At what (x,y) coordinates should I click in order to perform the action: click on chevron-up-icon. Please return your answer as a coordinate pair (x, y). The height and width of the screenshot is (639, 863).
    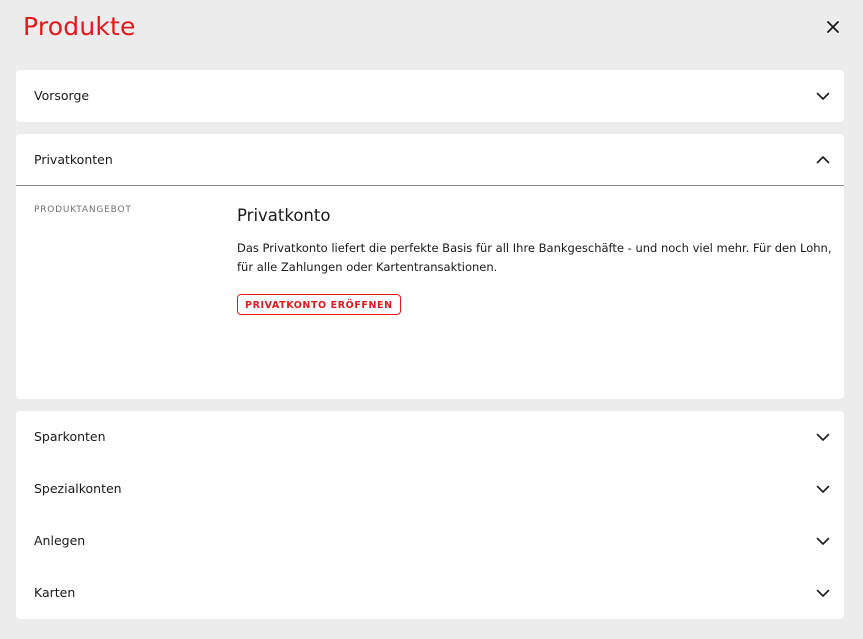
    Looking at the image, I should click on (823, 160).